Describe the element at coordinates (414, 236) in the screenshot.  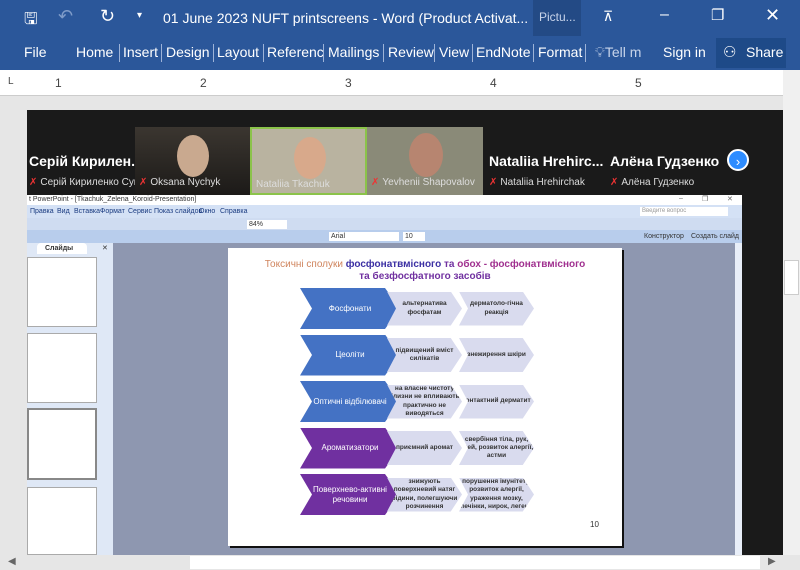
I see `font-size-select: 10` at that location.